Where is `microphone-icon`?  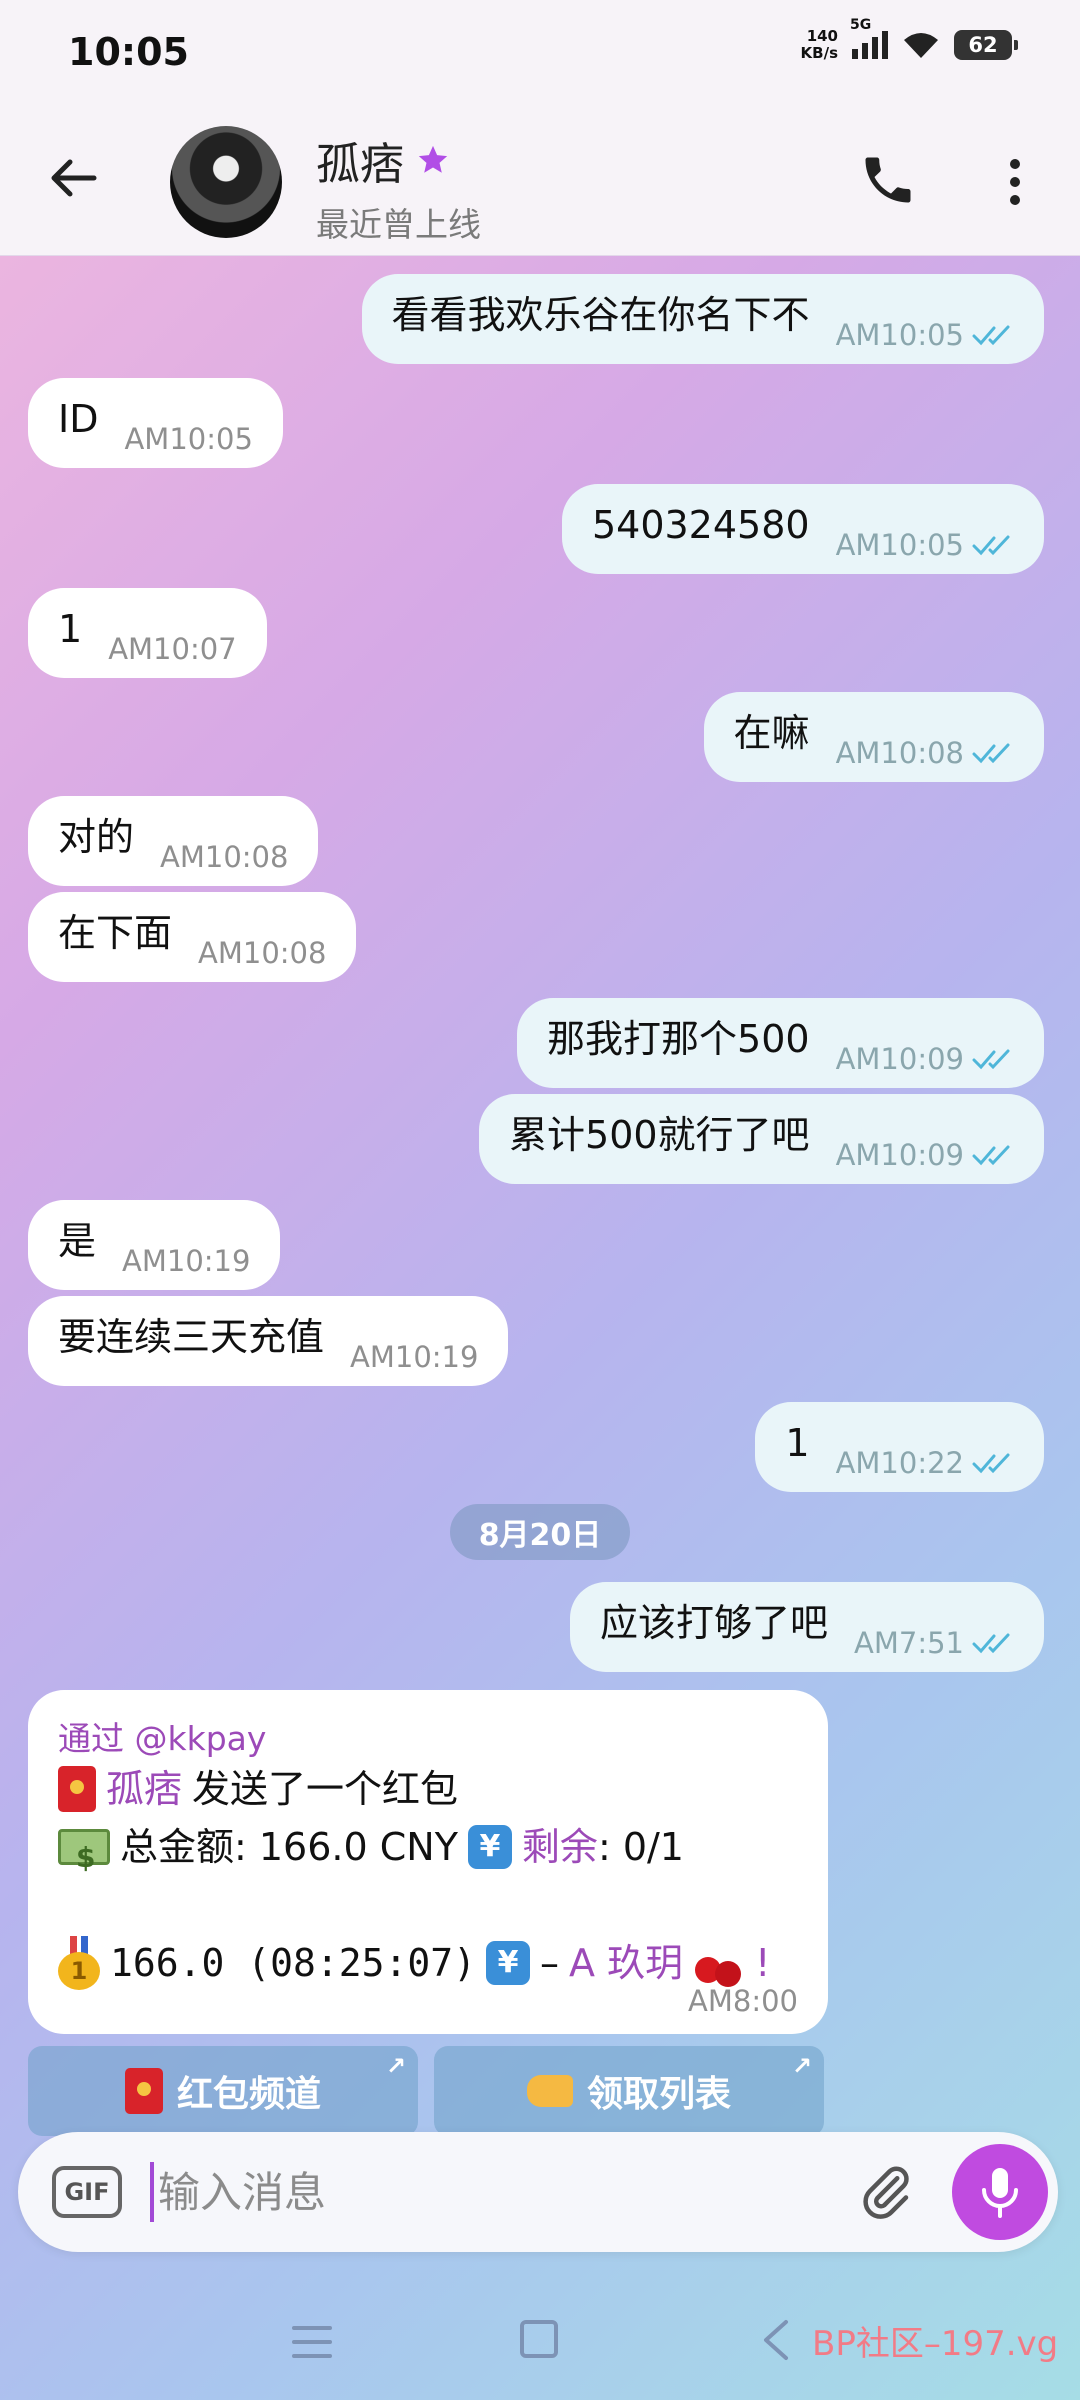 microphone-icon is located at coordinates (1000, 2193).